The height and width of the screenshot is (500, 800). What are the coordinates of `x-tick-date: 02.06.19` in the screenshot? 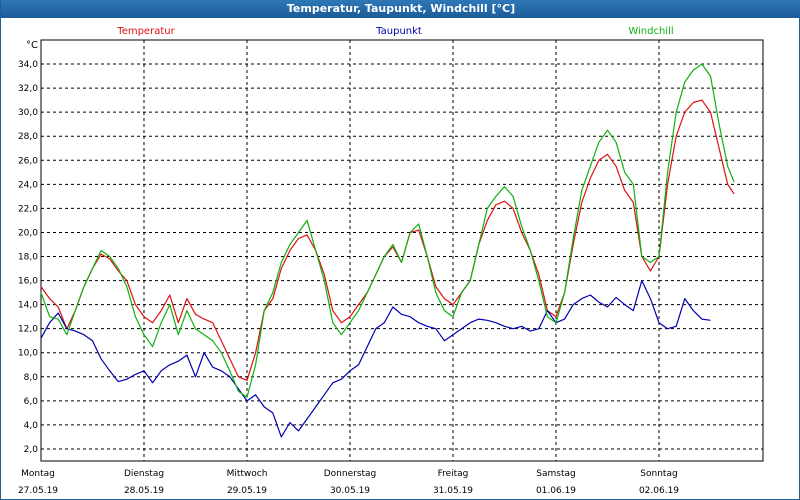 It's located at (659, 491).